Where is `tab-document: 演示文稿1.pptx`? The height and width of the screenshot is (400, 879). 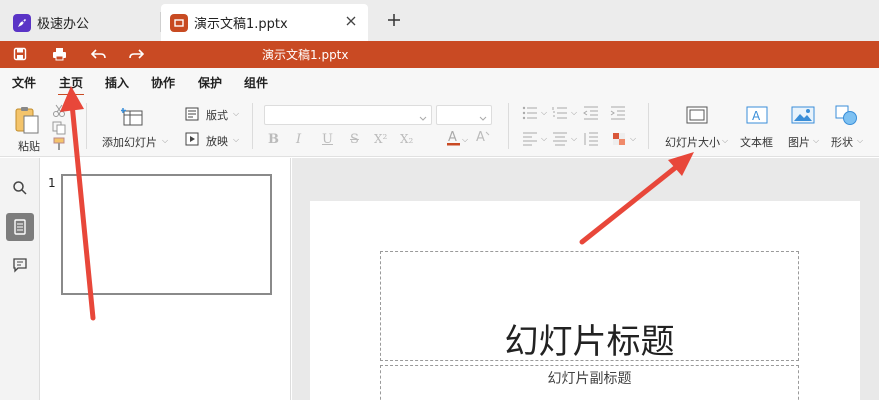 tab-document: 演示文稿1.pptx is located at coordinates (264, 22).